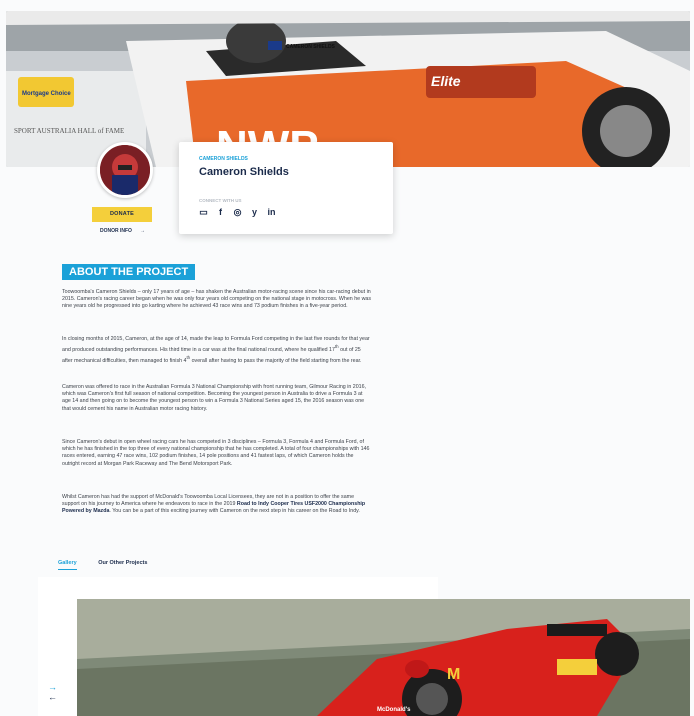 This screenshot has width=694, height=716. I want to click on gallery-image: M McDonald's, so click(383, 657).